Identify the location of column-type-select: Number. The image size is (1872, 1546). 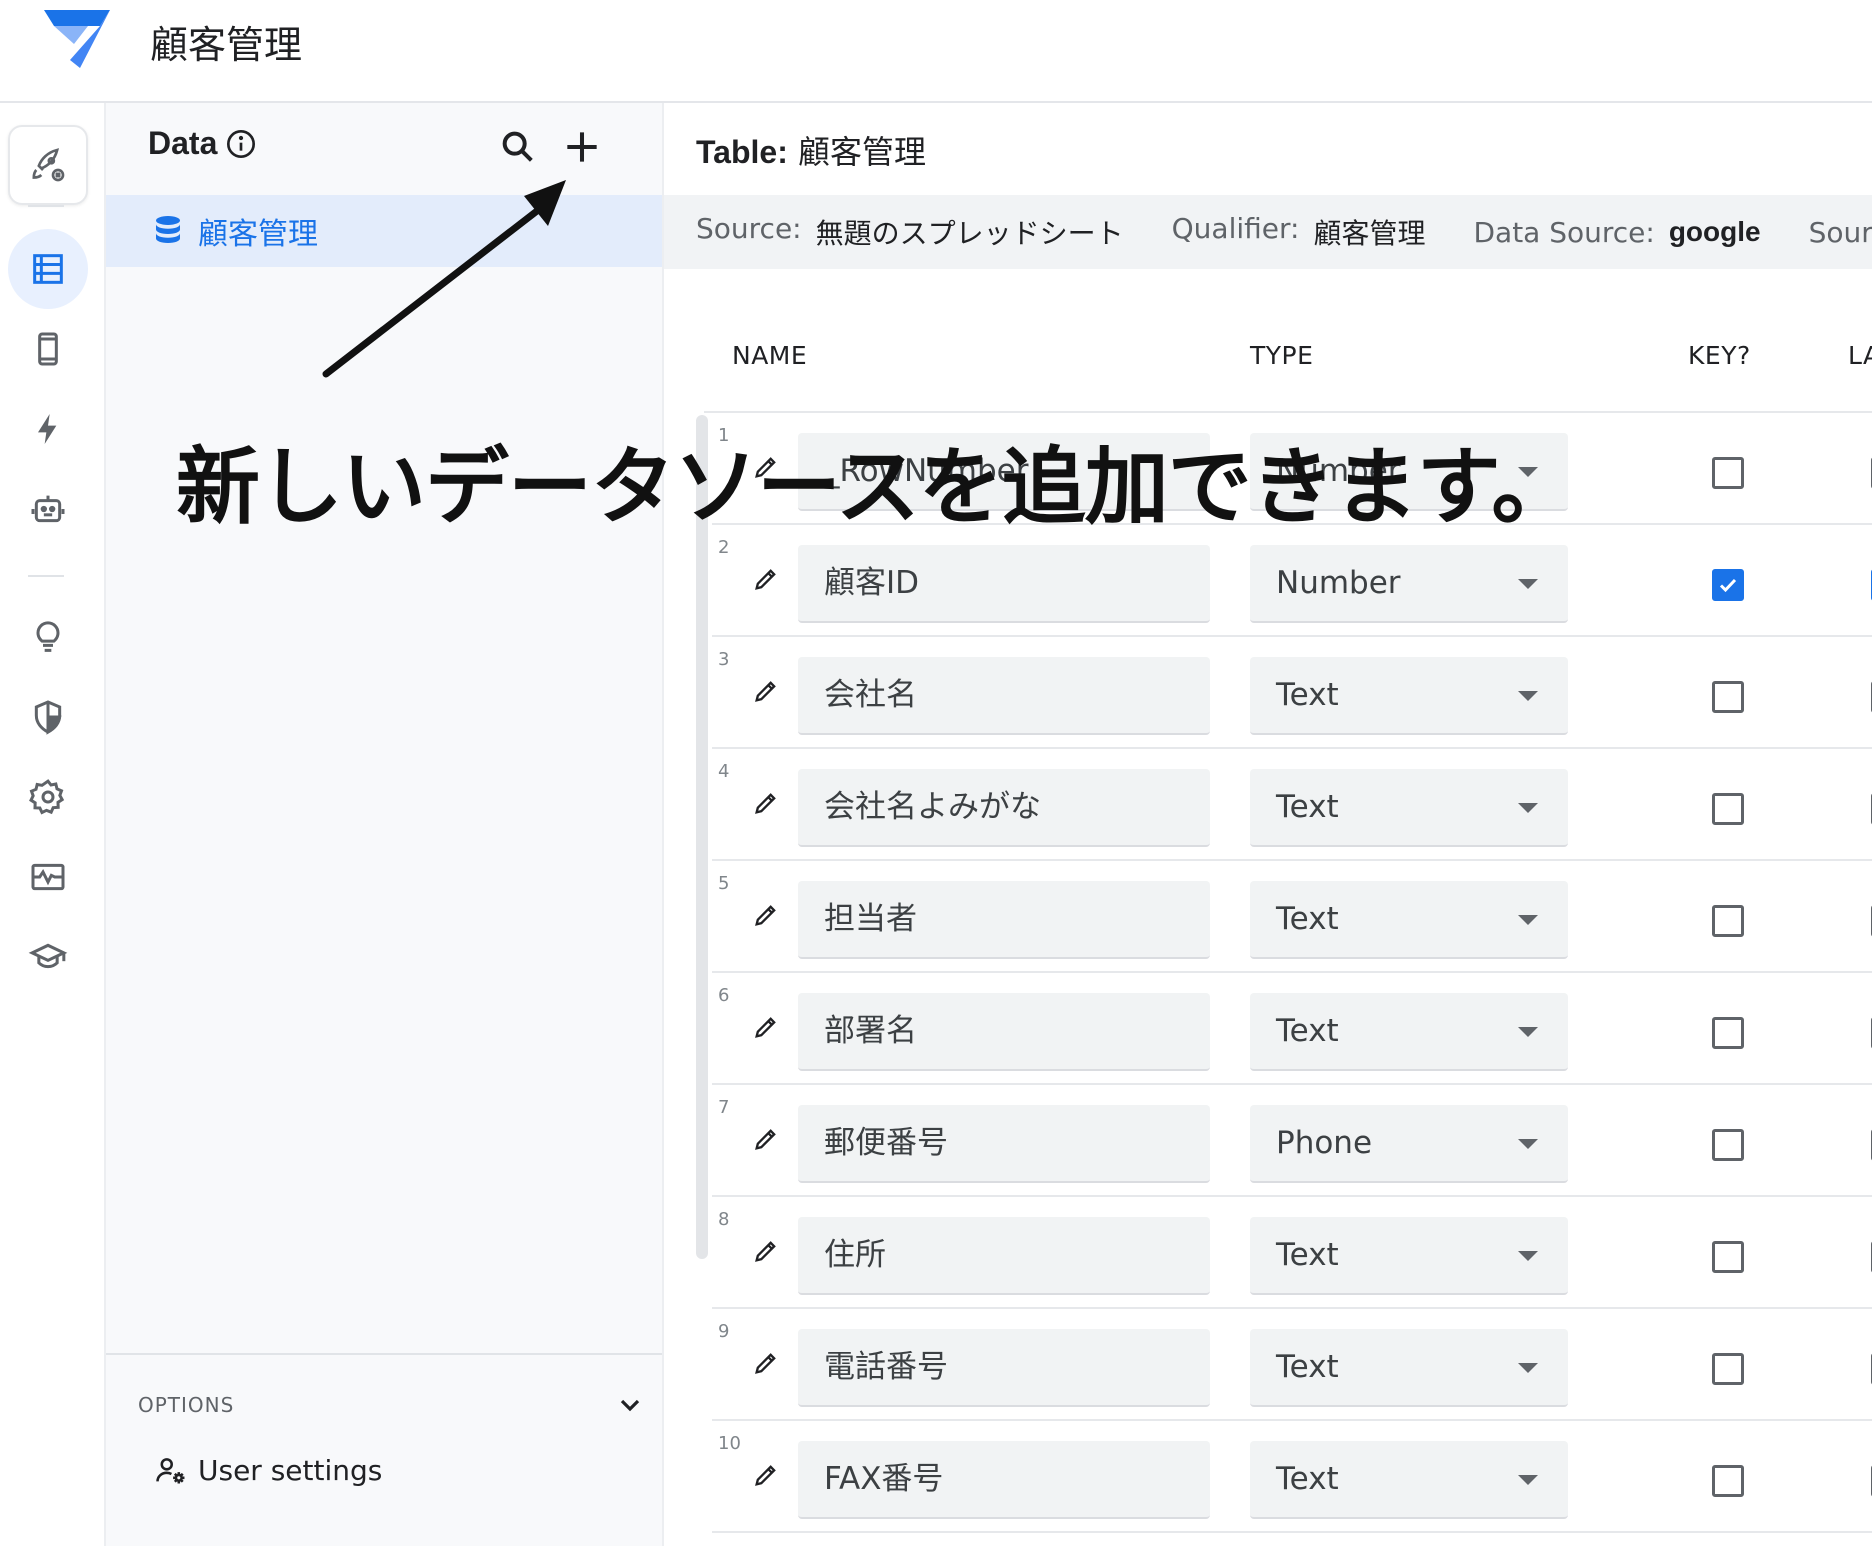
(1409, 584).